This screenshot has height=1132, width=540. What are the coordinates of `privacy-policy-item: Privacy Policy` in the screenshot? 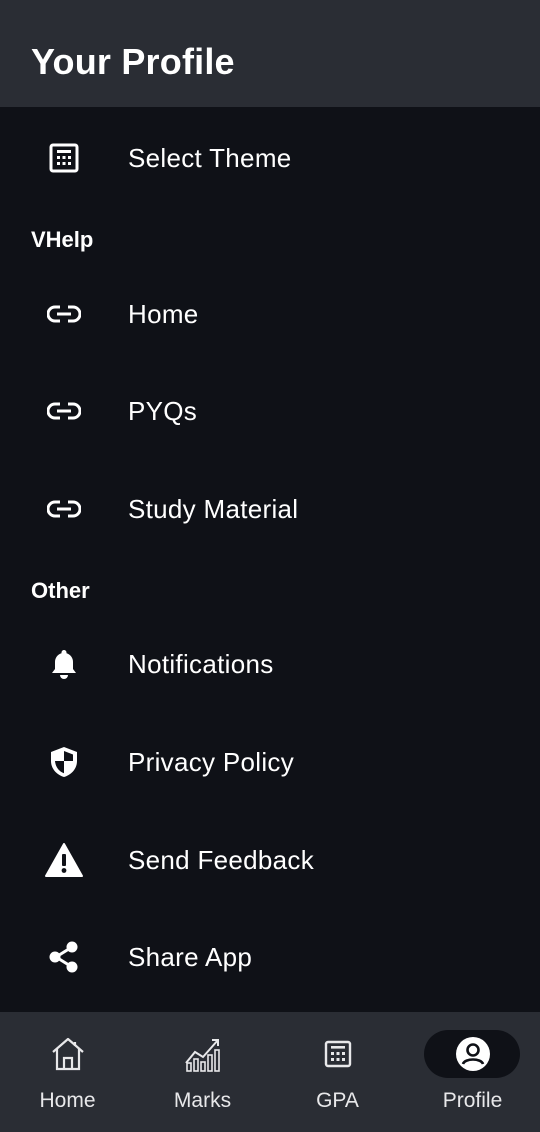 It's located at (270, 762).